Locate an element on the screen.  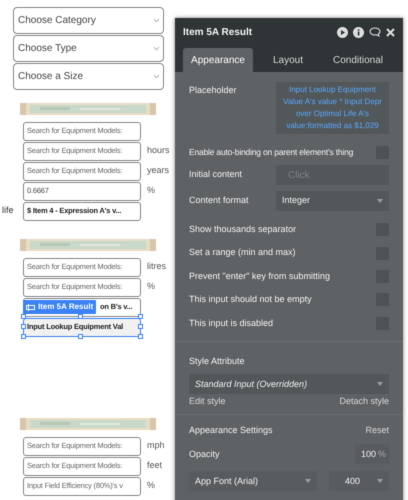
unit-label: litres is located at coordinates (156, 267).